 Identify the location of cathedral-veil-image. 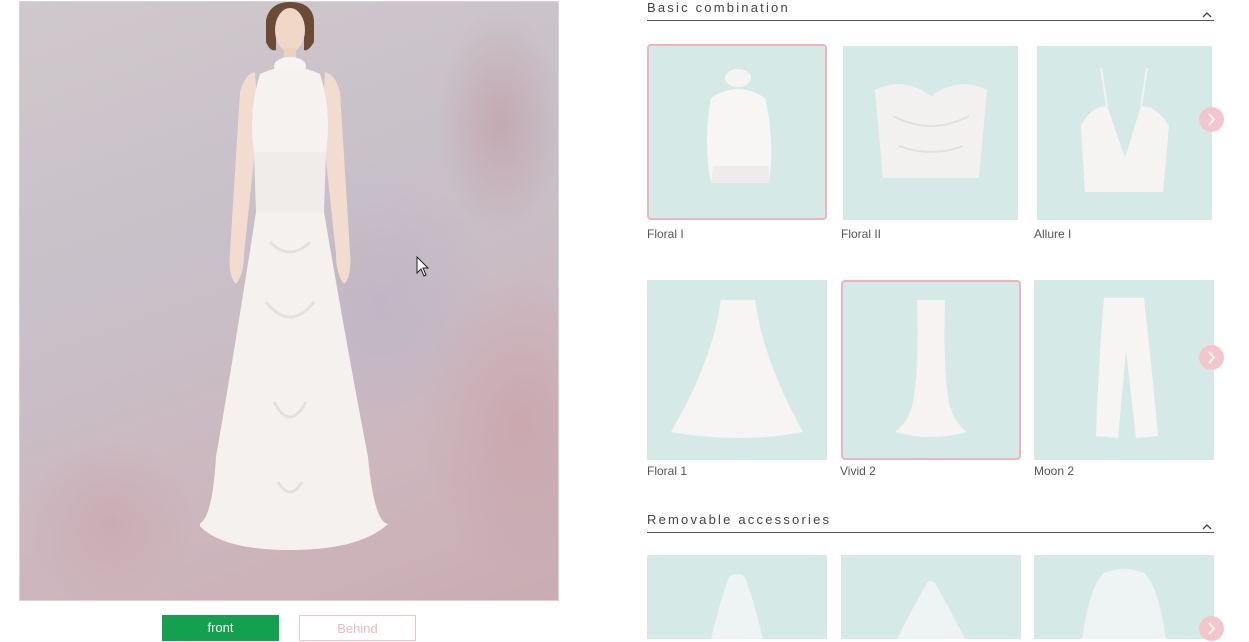
(931, 610).